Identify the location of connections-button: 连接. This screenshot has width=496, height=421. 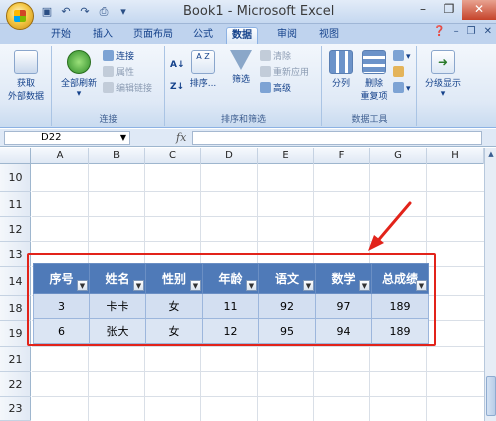
(118, 57).